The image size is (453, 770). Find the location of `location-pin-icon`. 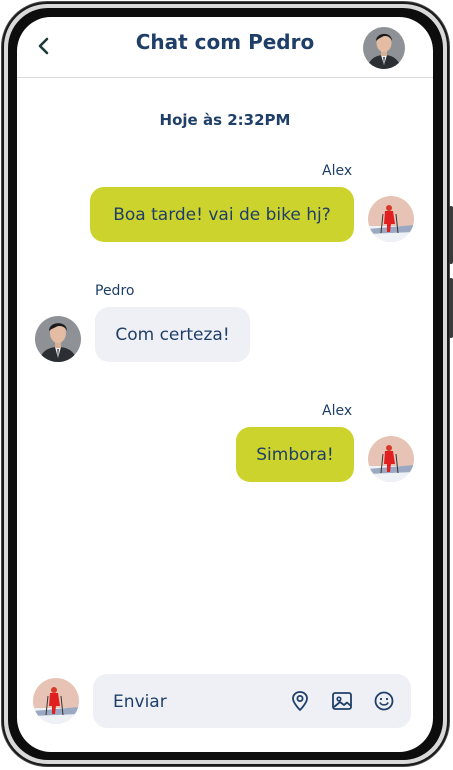

location-pin-icon is located at coordinates (300, 701).